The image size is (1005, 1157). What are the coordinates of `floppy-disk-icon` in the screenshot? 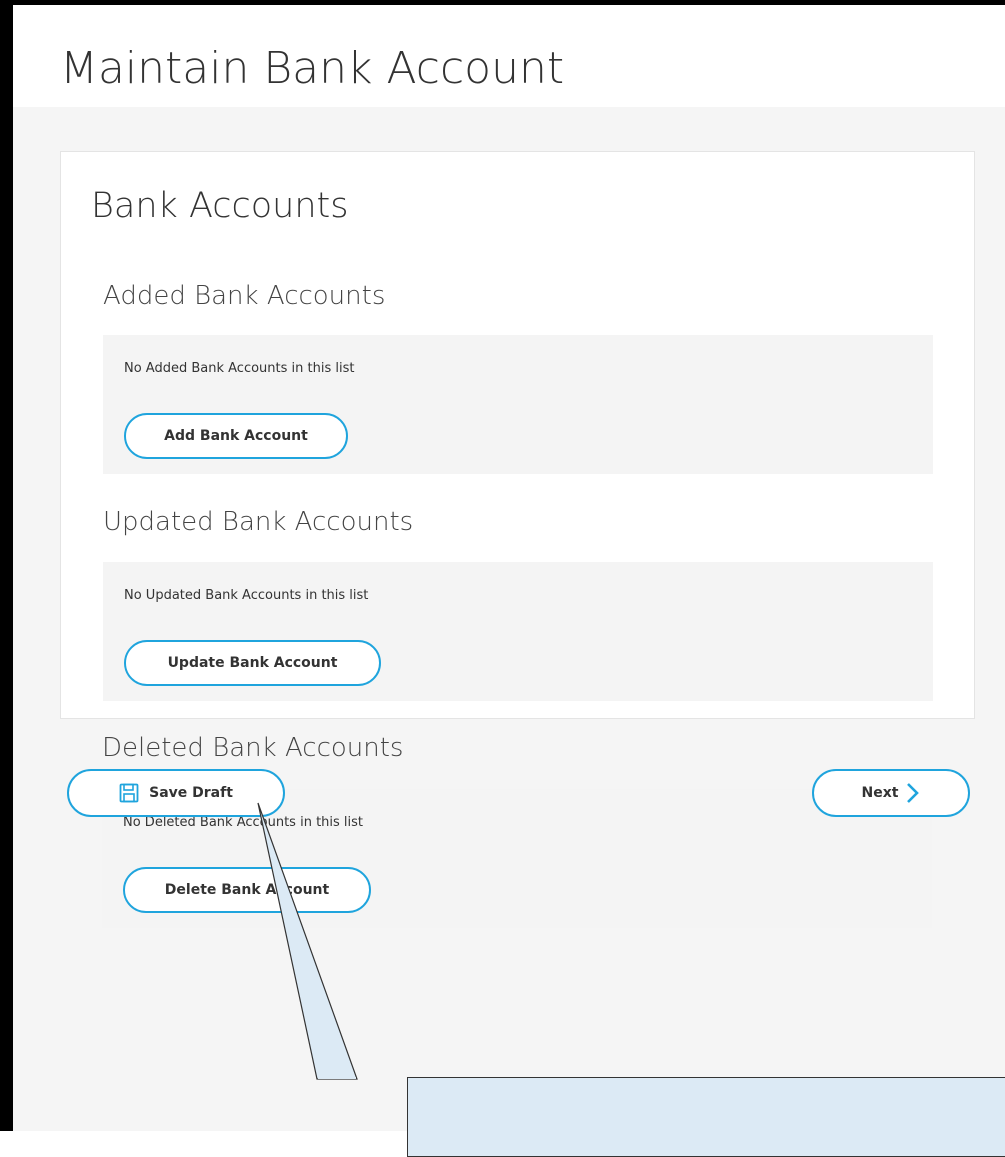 It's located at (129, 793).